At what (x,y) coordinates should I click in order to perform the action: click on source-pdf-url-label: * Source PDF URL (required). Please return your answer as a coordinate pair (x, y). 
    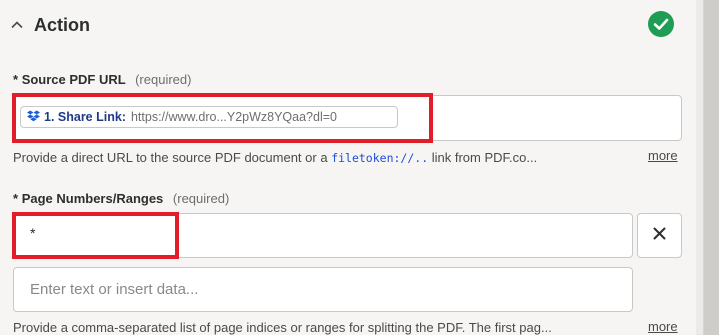
    Looking at the image, I should click on (102, 79).